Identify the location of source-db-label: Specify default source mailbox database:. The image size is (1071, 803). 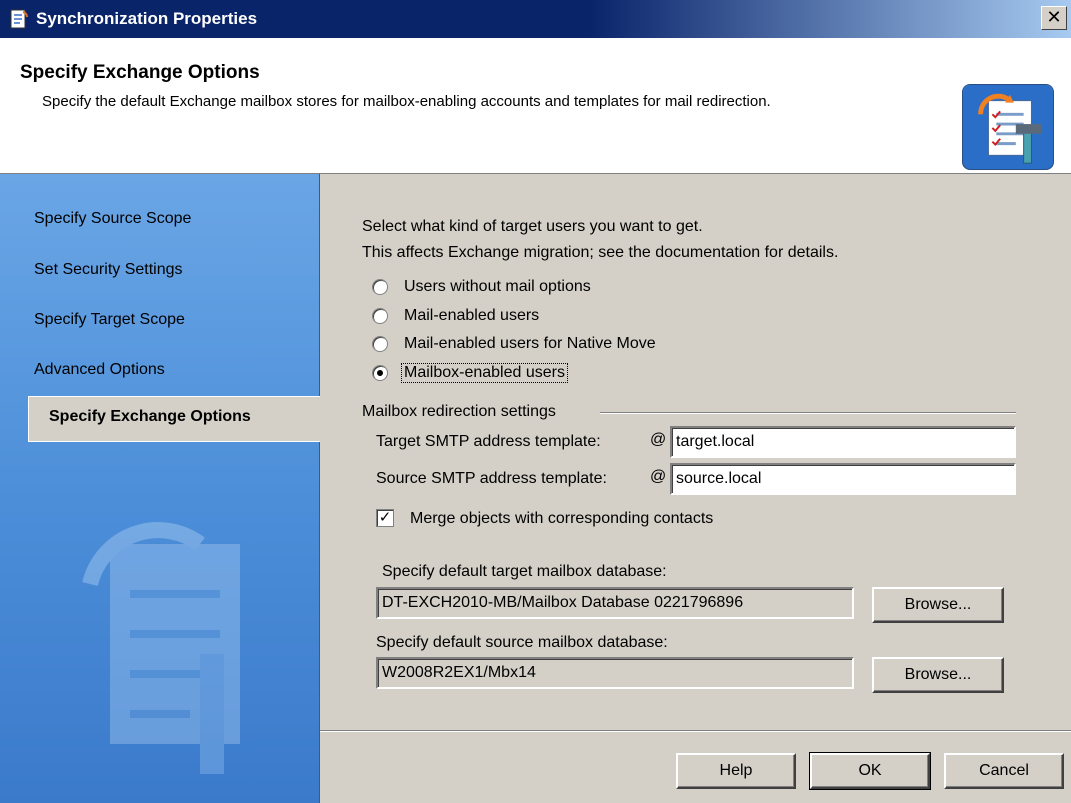
(522, 642).